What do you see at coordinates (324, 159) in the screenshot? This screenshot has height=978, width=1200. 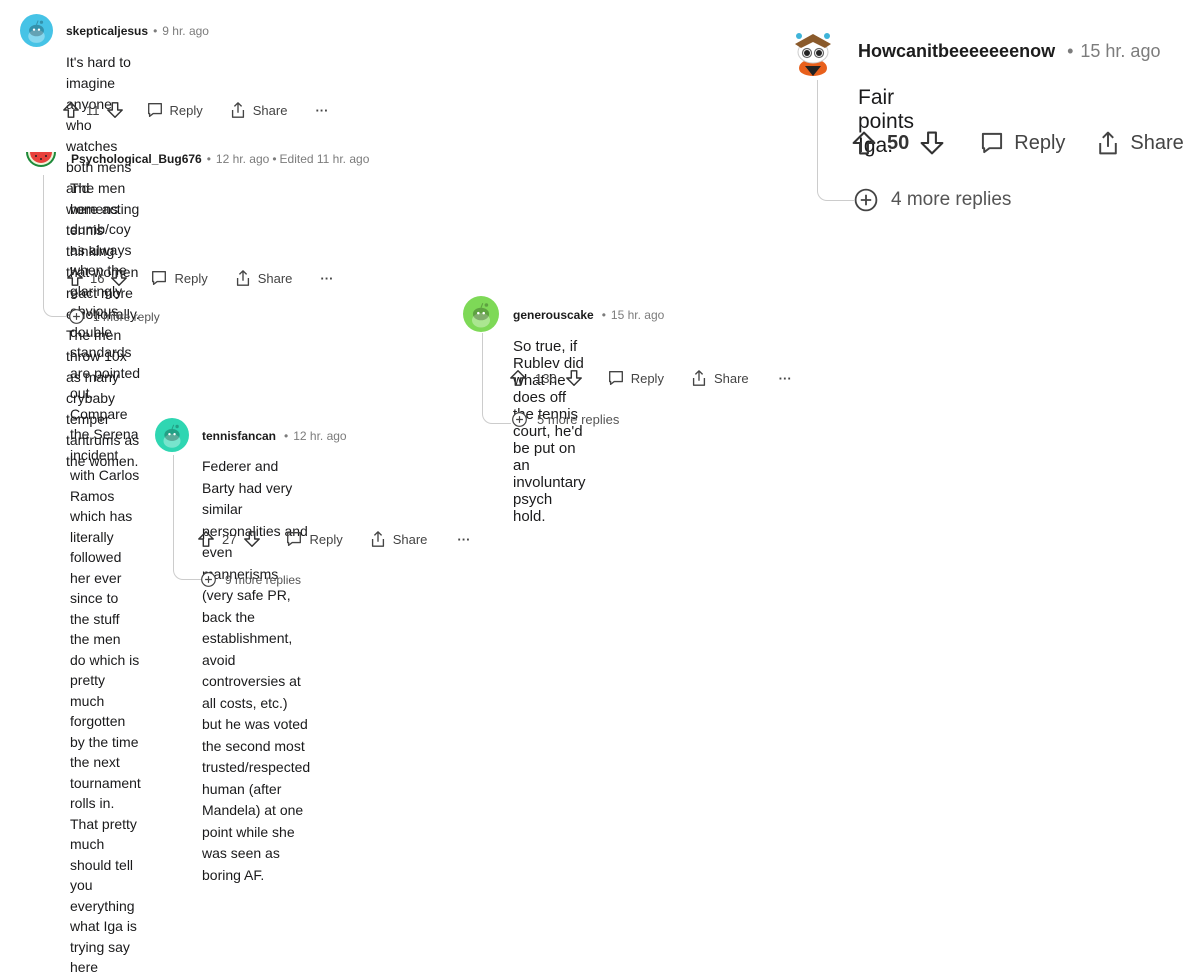 I see `edited-label: Edited 11 hr. ago` at bounding box center [324, 159].